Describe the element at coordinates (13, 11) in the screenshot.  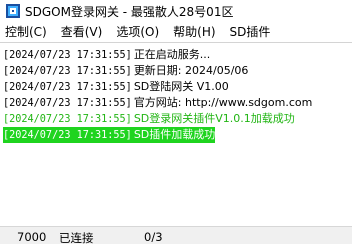
I see `app-icon` at that location.